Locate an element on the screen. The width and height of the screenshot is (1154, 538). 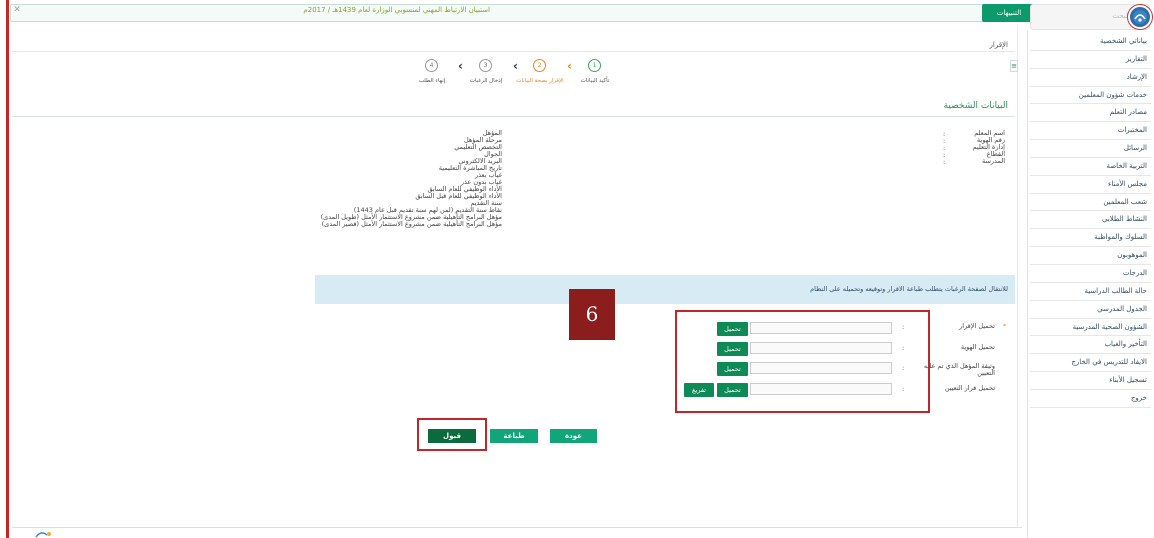
sidebar-item-messages: الرسائل is located at coordinates (1090, 149).